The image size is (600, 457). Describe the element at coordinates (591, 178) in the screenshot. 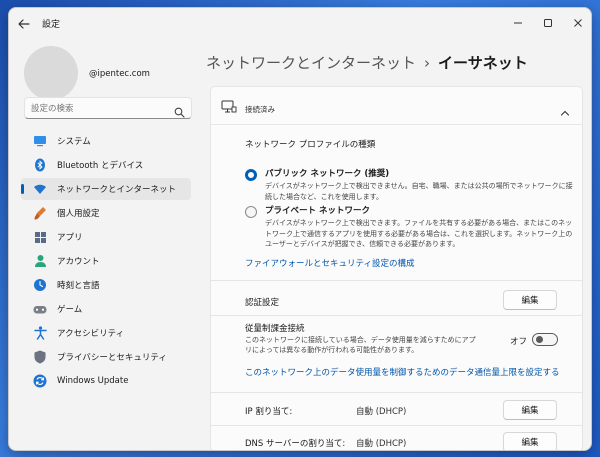

I see `scrollbar` at that location.